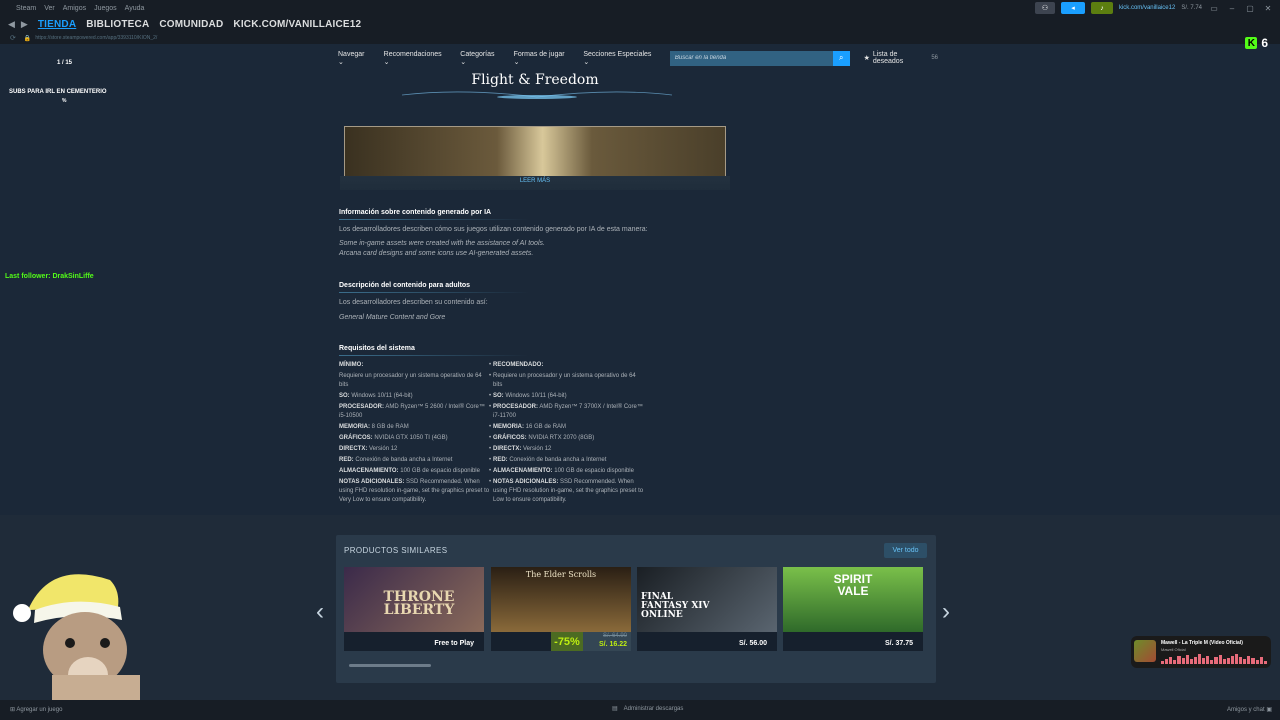 The image size is (1280, 720). What do you see at coordinates (853, 599) in the screenshot?
I see `card-image-spirit-vale: SPIRIT VALE` at bounding box center [853, 599].